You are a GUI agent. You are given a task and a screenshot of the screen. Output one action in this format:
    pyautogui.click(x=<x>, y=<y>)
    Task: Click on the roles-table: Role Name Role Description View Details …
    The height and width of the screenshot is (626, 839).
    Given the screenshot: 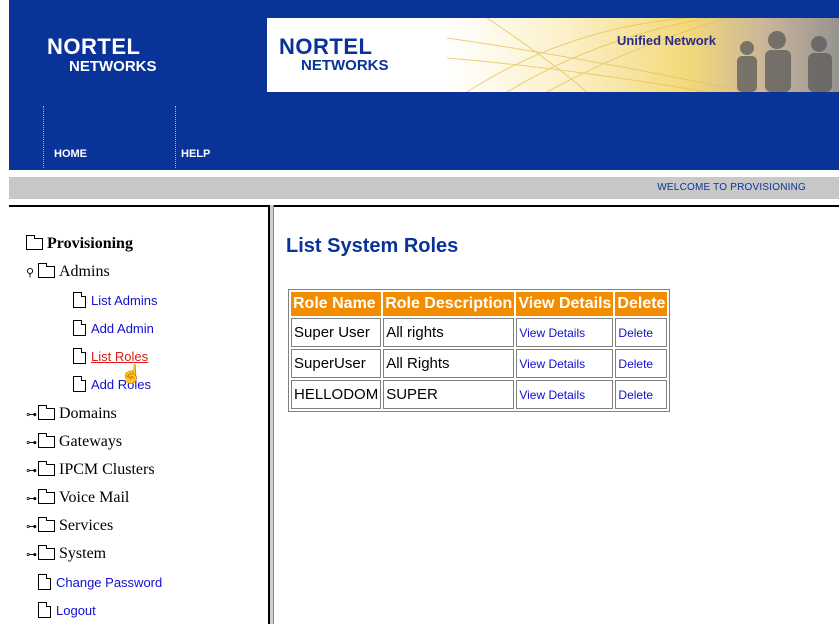 What is the action you would take?
    pyautogui.click(x=479, y=350)
    